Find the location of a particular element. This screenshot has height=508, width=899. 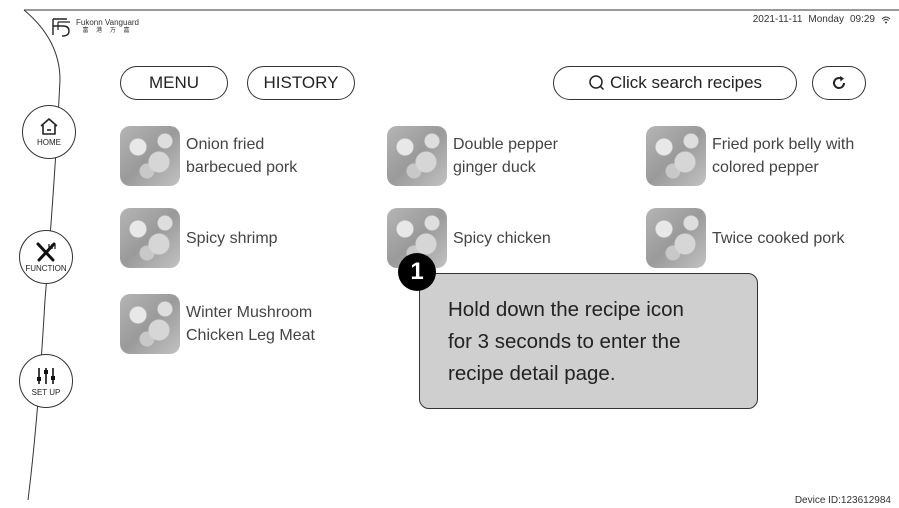

status-bar: 2021-11-11 Monday 09:29 is located at coordinates (822, 19).